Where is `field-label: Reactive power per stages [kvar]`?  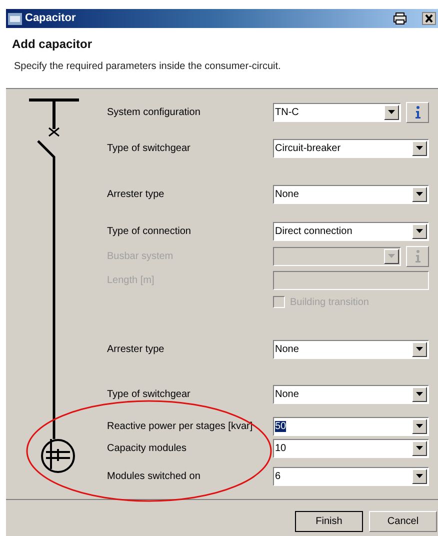
field-label: Reactive power per stages [kvar] is located at coordinates (180, 427).